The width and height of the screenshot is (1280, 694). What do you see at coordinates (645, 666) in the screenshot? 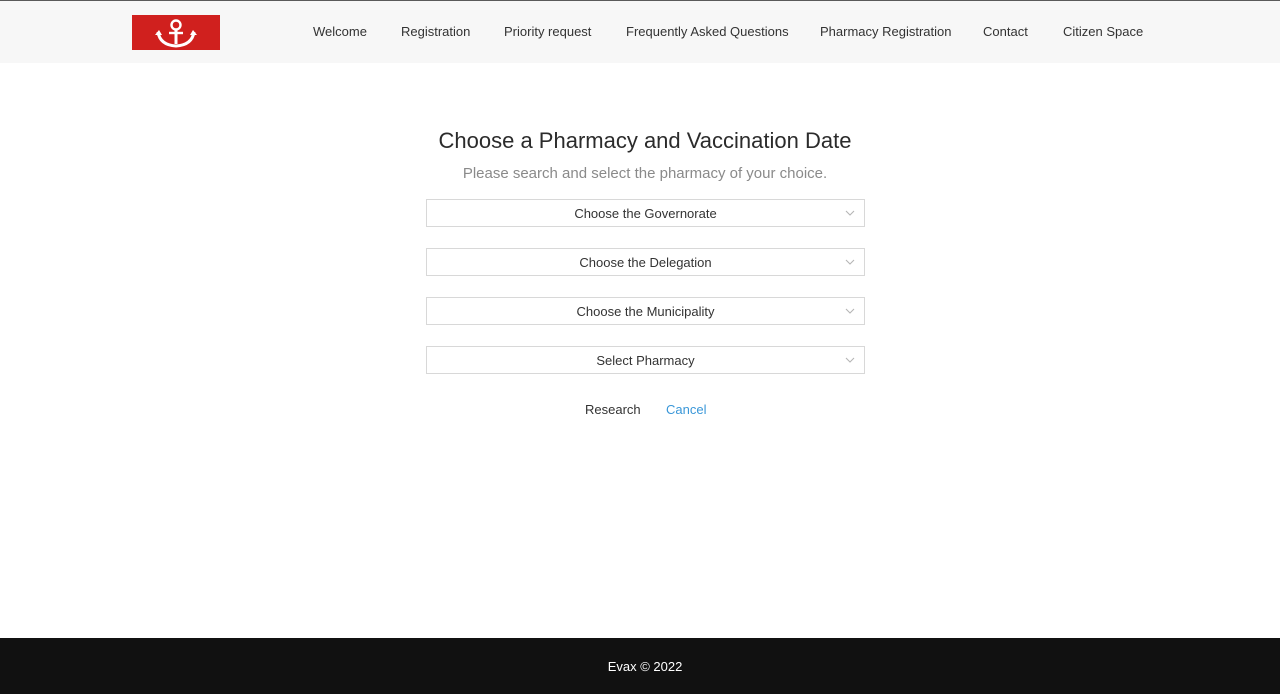
I see `copyright-text: Evax © 2022` at bounding box center [645, 666].